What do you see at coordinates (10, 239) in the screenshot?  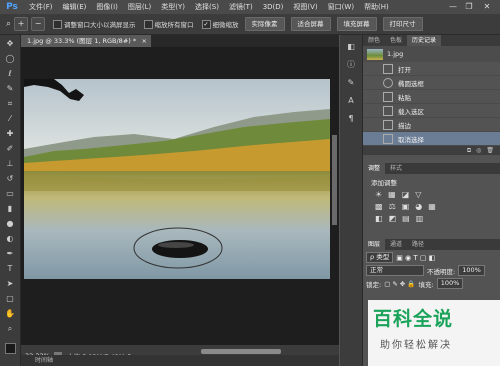 I see `dodge-tool-icon: ◐` at bounding box center [10, 239].